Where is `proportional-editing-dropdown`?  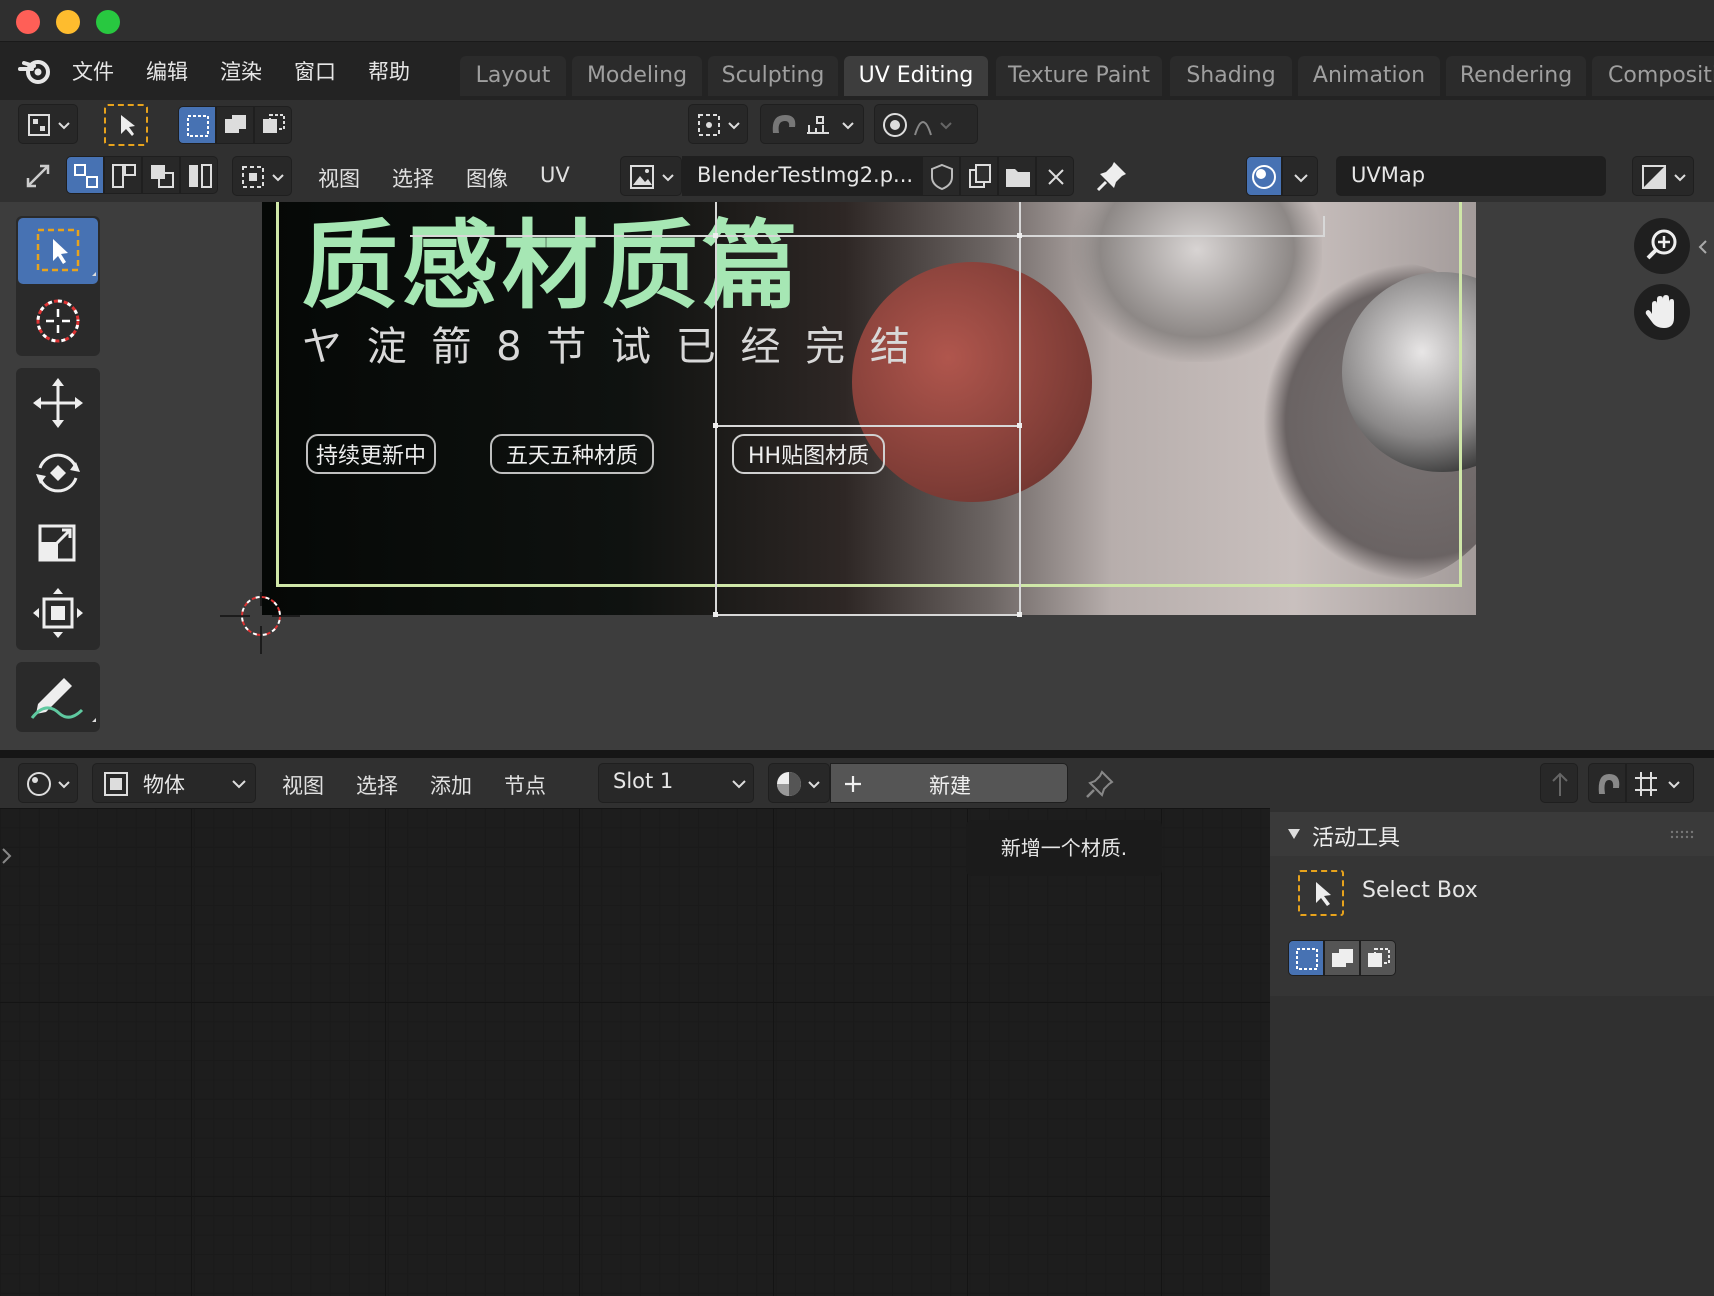
proportional-editing-dropdown is located at coordinates (926, 124).